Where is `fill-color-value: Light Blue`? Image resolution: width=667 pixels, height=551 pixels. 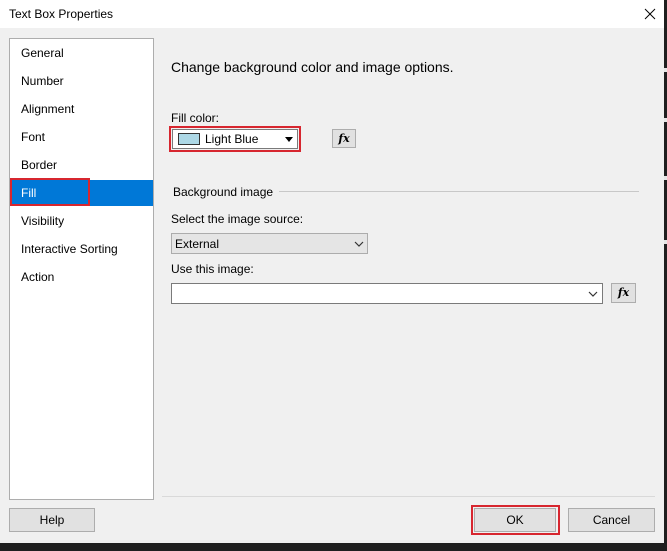 fill-color-value: Light Blue is located at coordinates (232, 139).